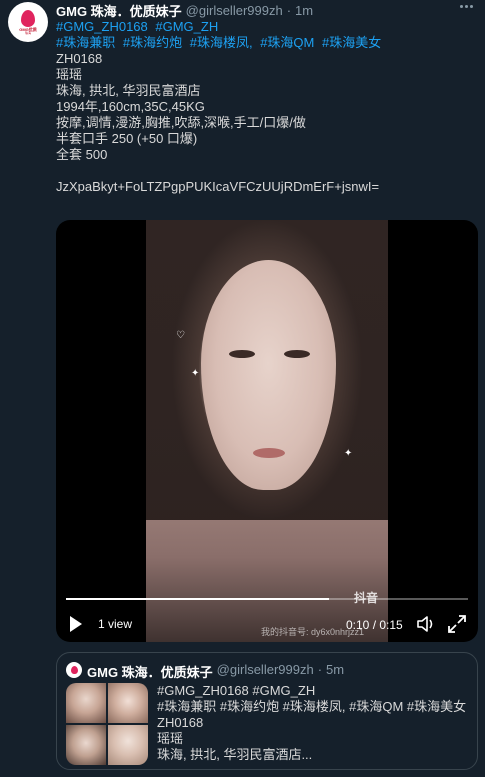  I want to click on more-options-icon, so click(466, 6).